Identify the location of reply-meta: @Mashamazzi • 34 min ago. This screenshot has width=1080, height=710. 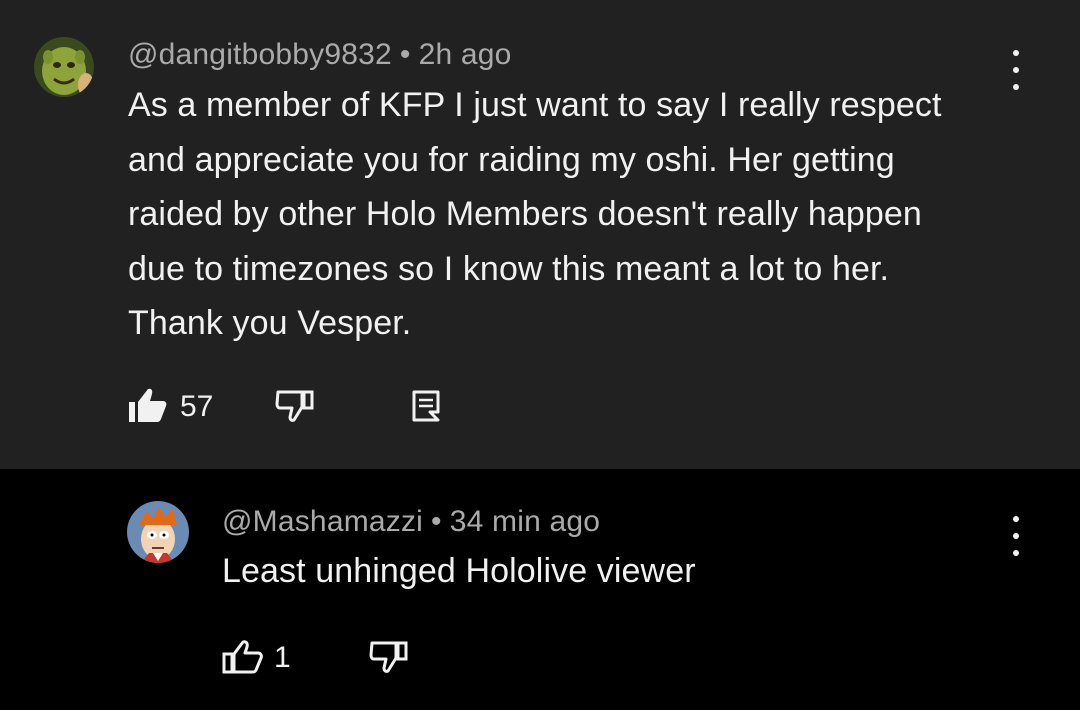
(411, 522).